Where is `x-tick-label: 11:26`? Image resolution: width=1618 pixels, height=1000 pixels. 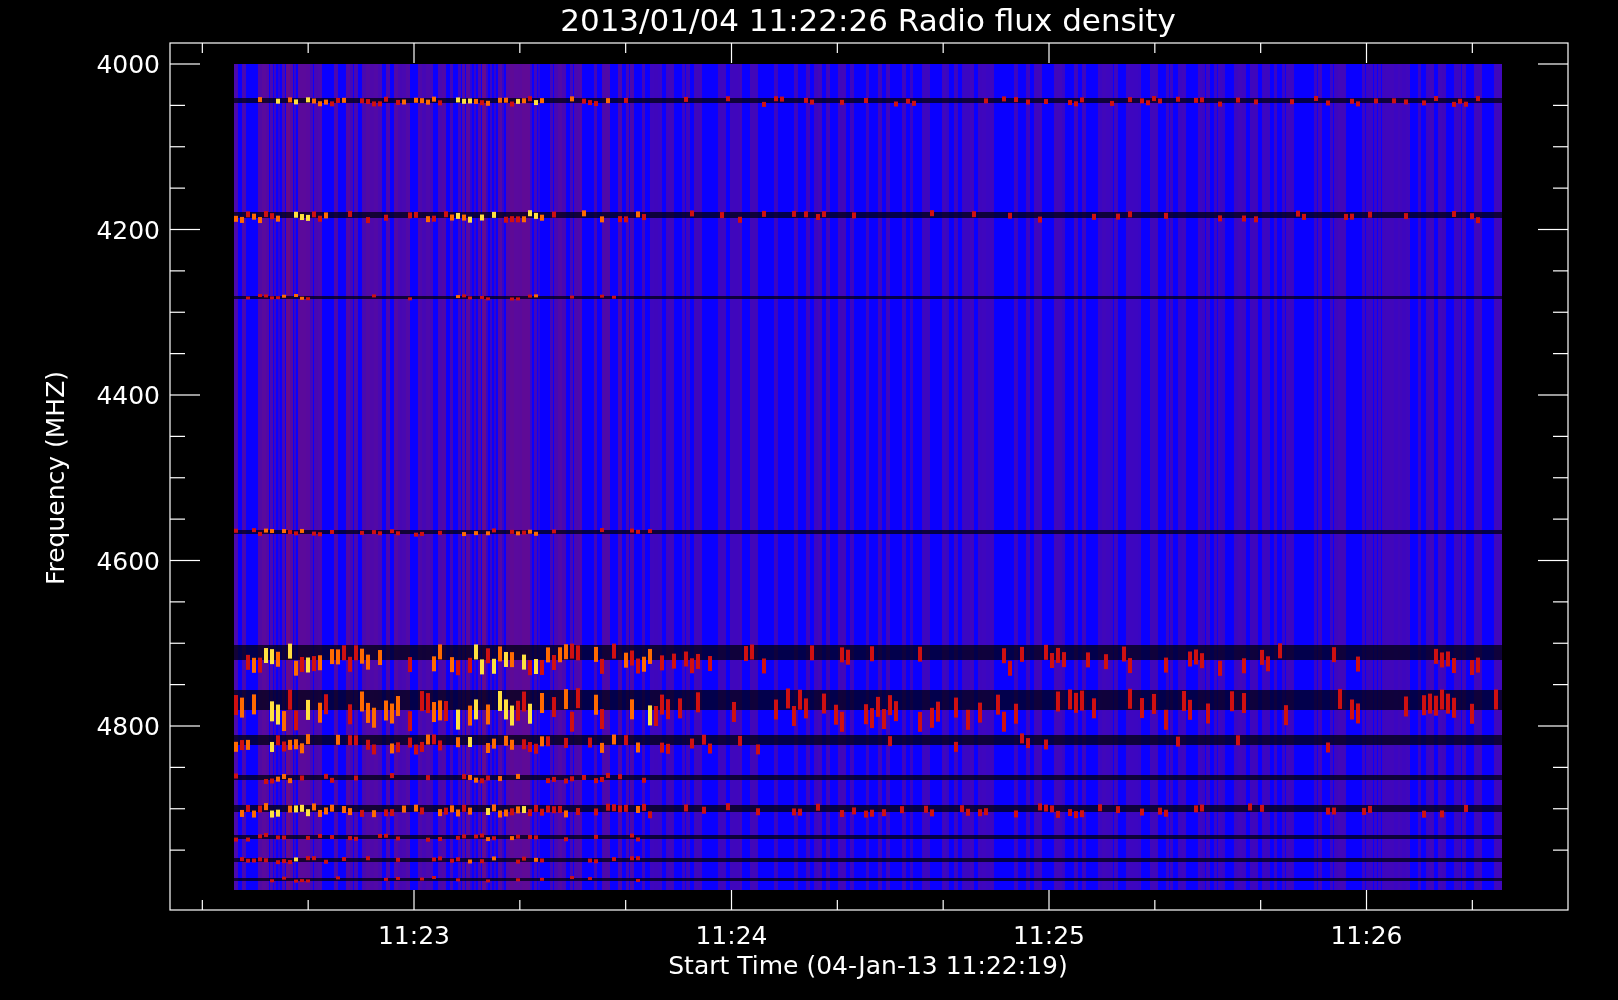
x-tick-label: 11:26 is located at coordinates (1366, 935).